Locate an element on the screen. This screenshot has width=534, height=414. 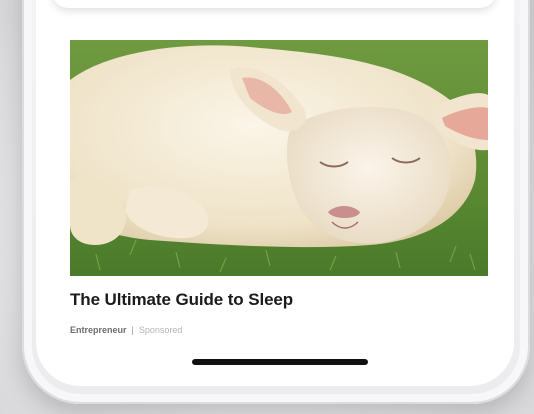
article-meta: Entrepreneur | Sponsored is located at coordinates (126, 330).